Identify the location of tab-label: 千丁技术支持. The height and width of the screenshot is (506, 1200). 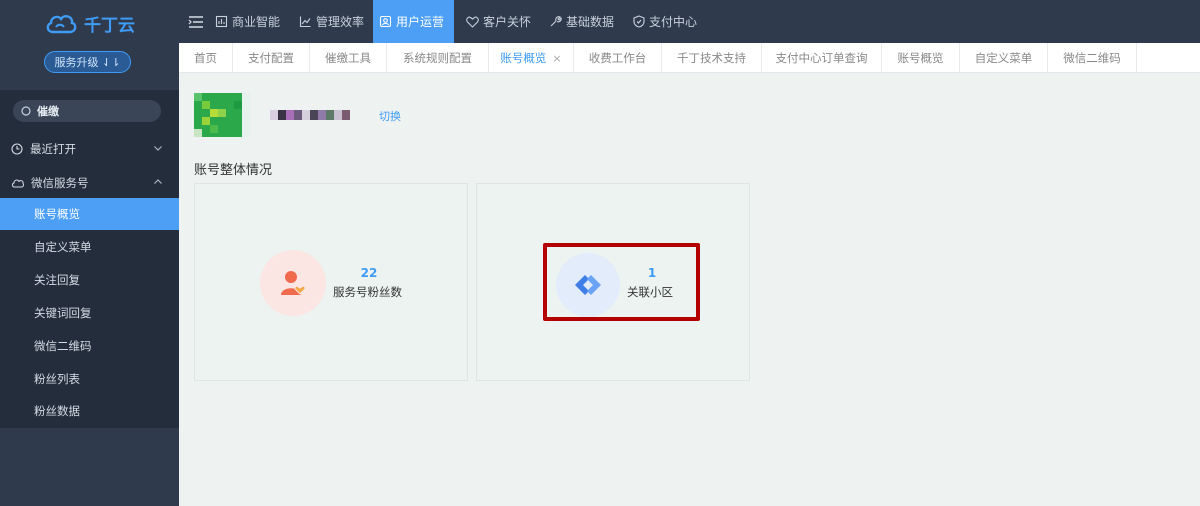
(711, 58).